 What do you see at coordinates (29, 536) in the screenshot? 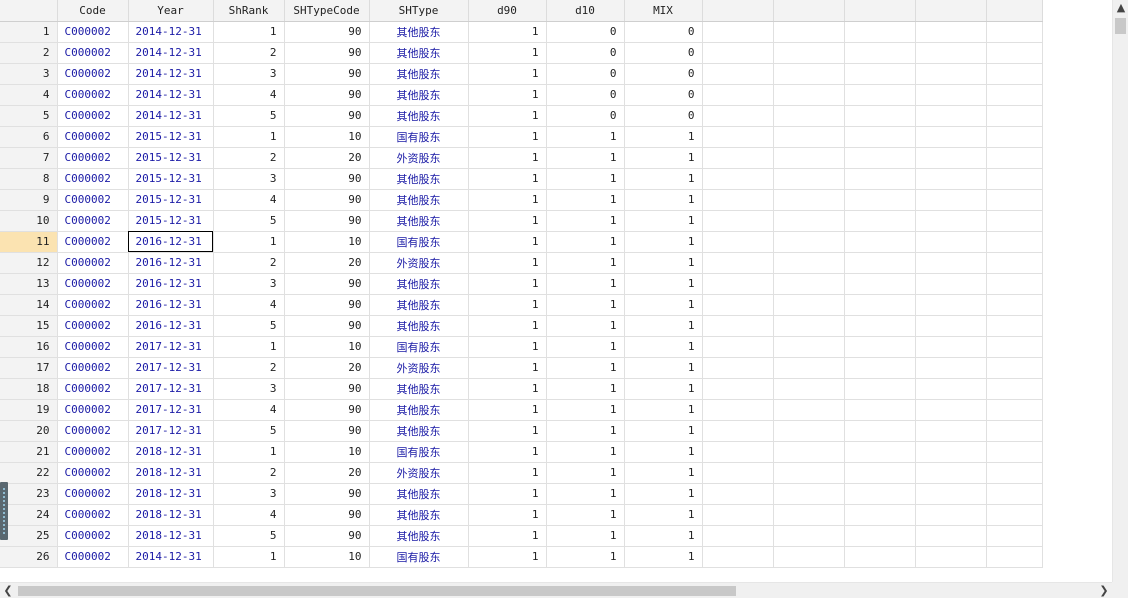
I see `row-number: 25` at bounding box center [29, 536].